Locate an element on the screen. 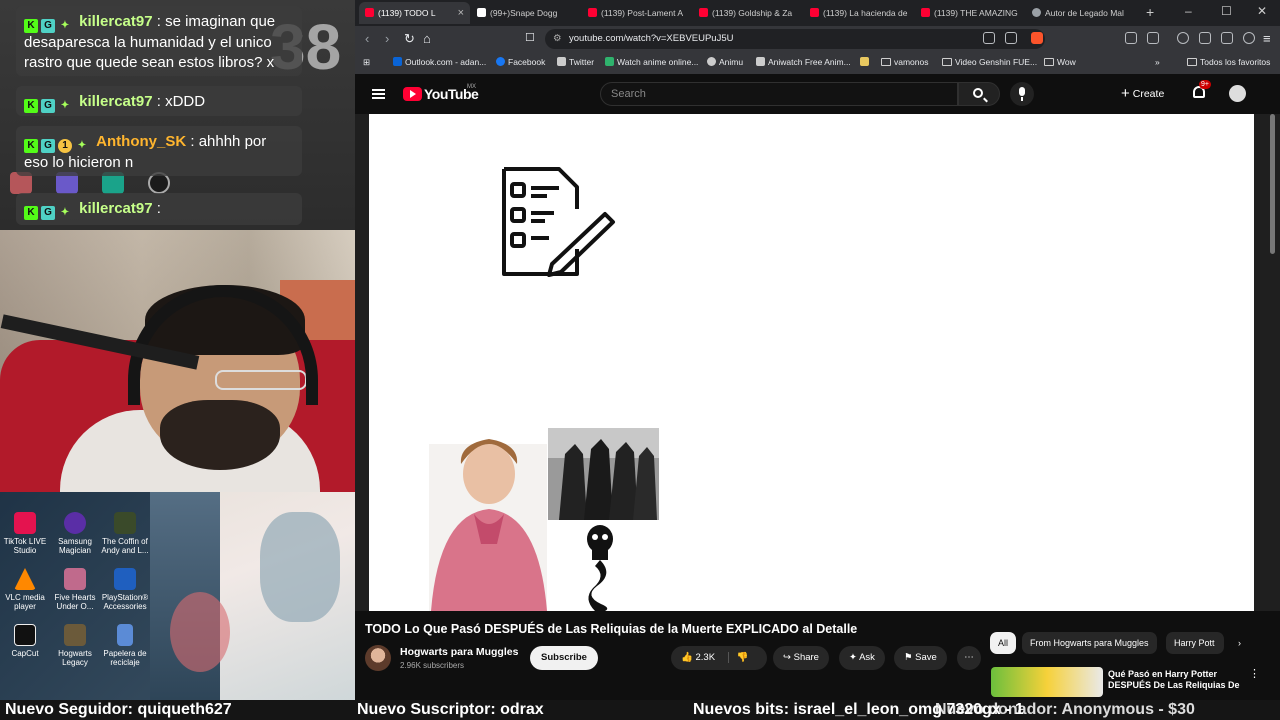 The height and width of the screenshot is (720, 1280). chevron-right-icon: › is located at coordinates (1239, 643).